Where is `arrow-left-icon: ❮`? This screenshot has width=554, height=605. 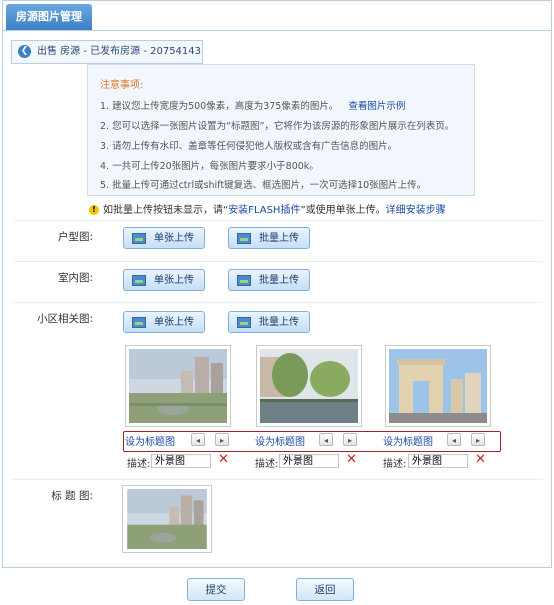
arrow-left-icon: ❮ is located at coordinates (24, 51).